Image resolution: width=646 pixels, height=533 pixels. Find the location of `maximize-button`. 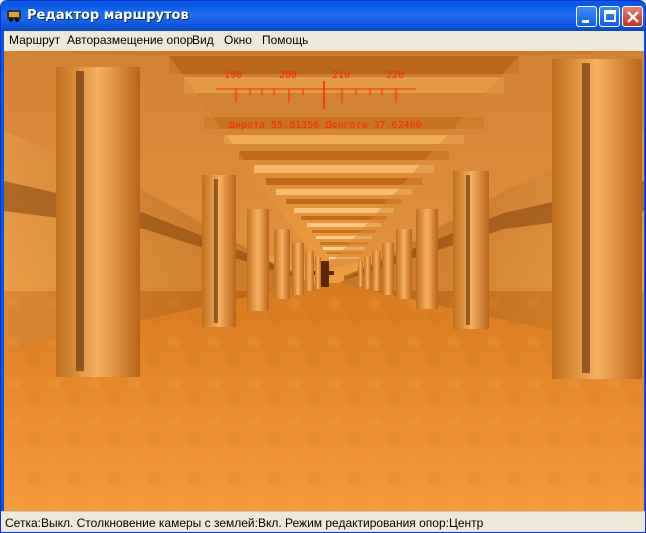

maximize-button is located at coordinates (609, 16).